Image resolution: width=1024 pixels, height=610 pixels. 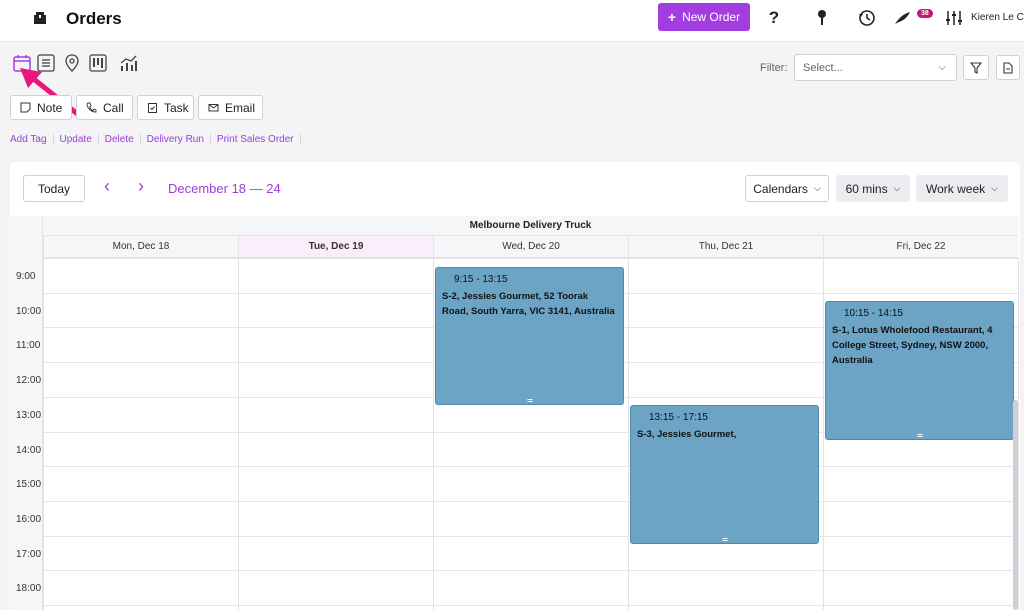 I want to click on interval-label: 60 mins, so click(x=866, y=188).